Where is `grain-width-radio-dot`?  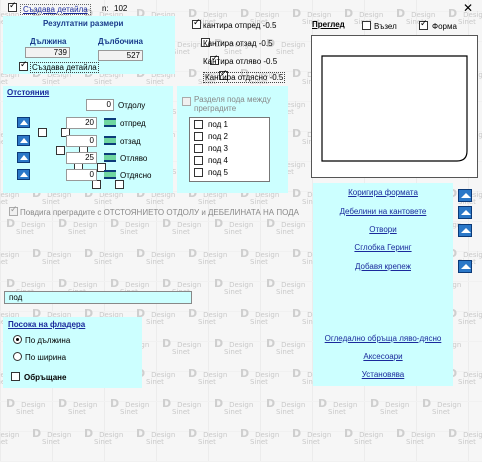 grain-width-radio-dot is located at coordinates (17, 357).